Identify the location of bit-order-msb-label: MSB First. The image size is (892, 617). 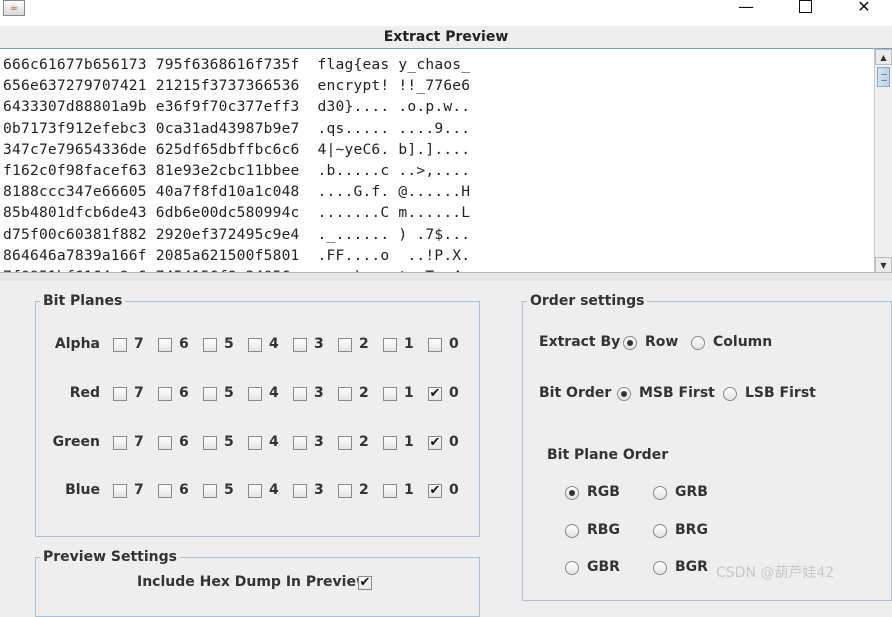
(677, 393).